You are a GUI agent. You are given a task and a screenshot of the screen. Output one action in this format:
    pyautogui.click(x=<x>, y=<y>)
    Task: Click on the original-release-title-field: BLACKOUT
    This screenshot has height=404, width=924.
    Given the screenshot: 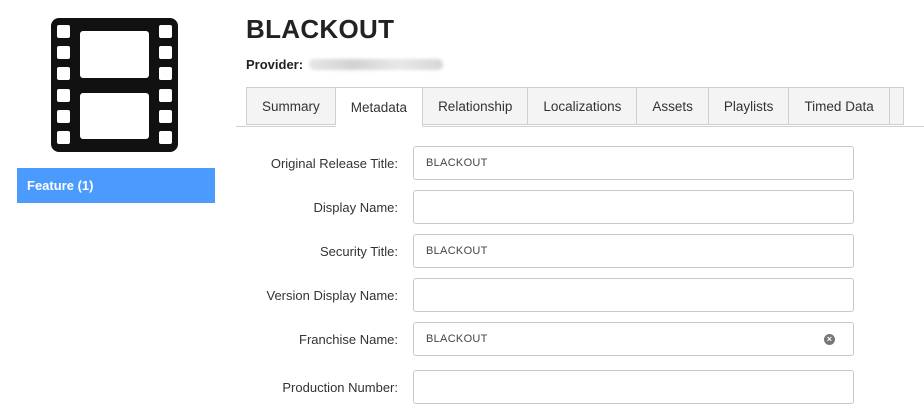 What is the action you would take?
    pyautogui.click(x=633, y=163)
    